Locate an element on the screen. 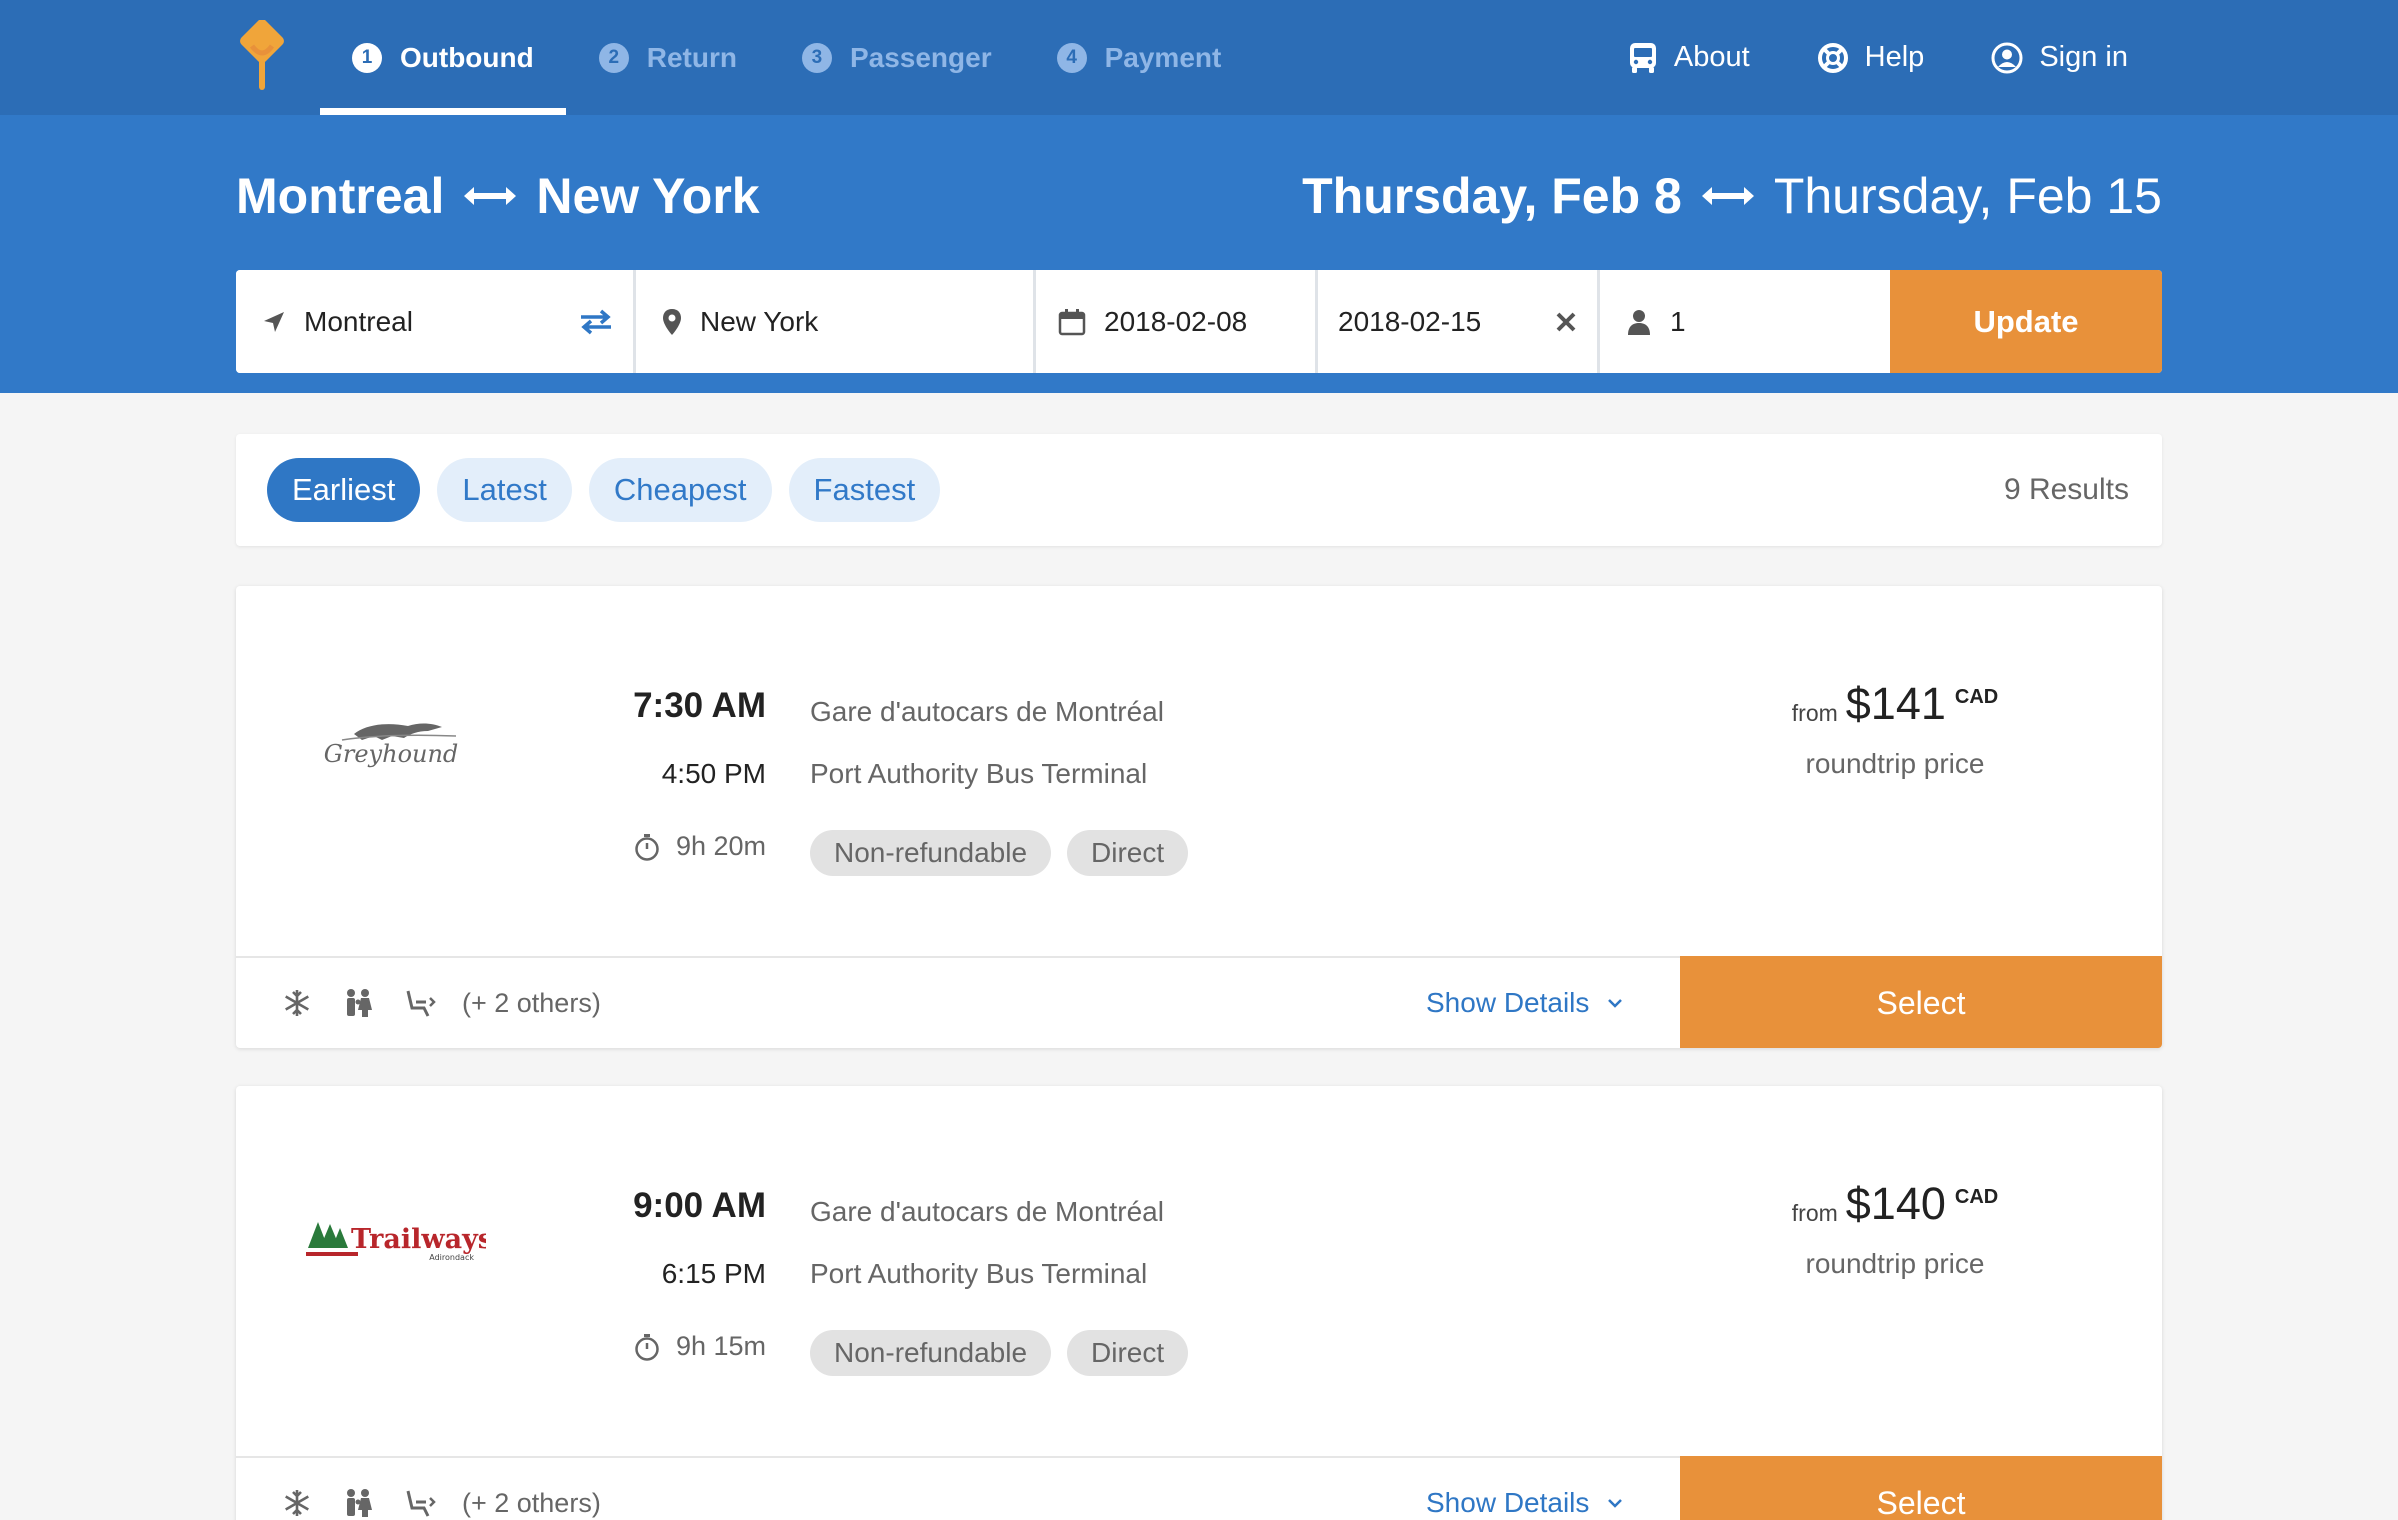 Image resolution: width=2398 pixels, height=1520 pixels. price-amount: $141 is located at coordinates (1895, 703).